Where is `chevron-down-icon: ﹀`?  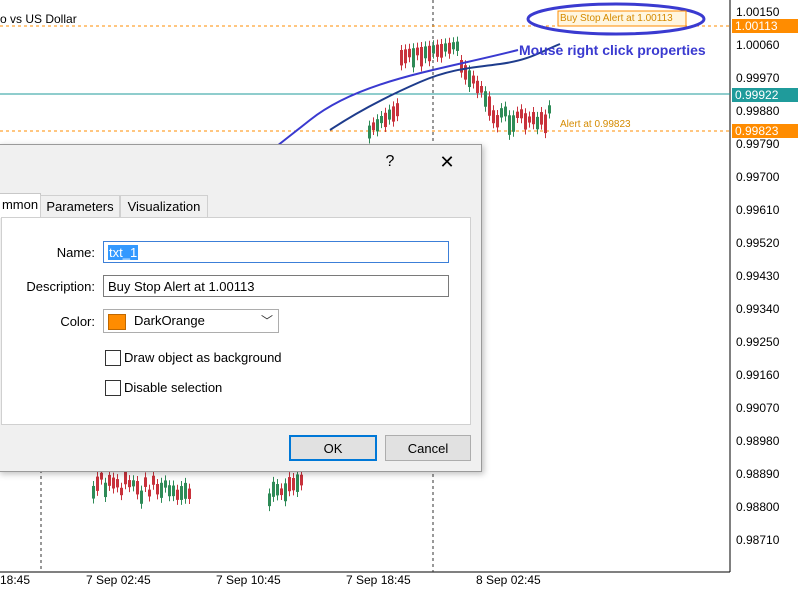 chevron-down-icon: ﹀ is located at coordinates (266, 321).